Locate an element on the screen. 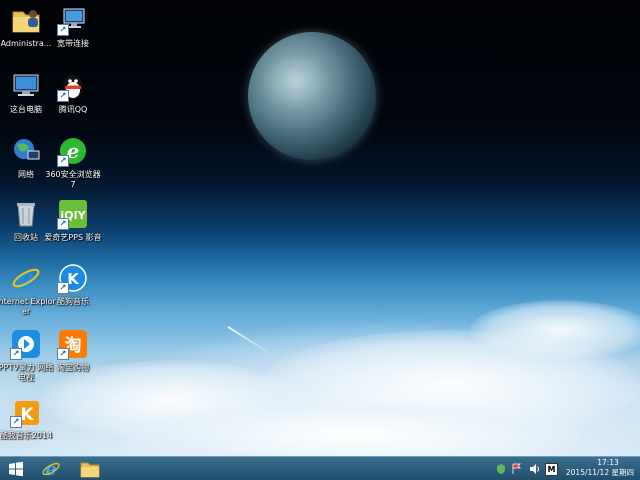  desktop-icon-kugou: K ↗ 酷狗音乐 is located at coordinates (73, 284).